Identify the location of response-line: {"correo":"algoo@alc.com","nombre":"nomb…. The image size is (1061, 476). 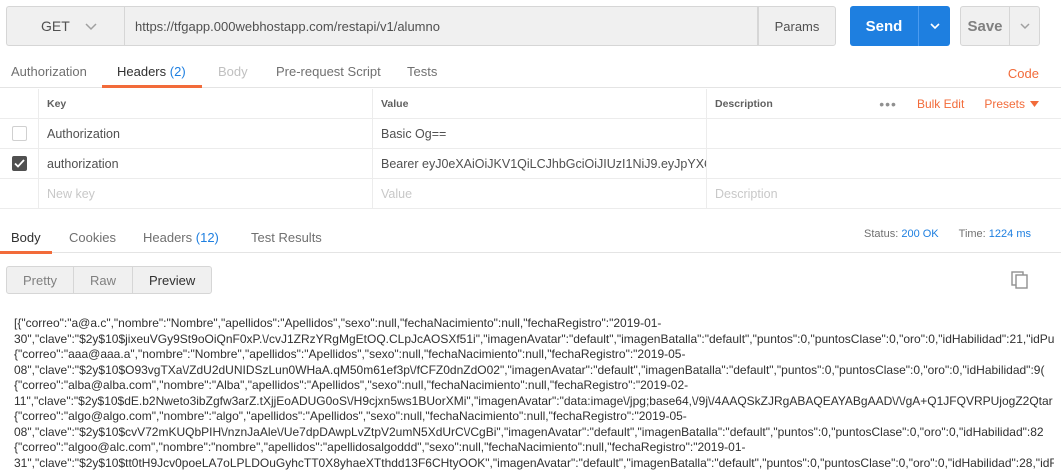
(380, 447).